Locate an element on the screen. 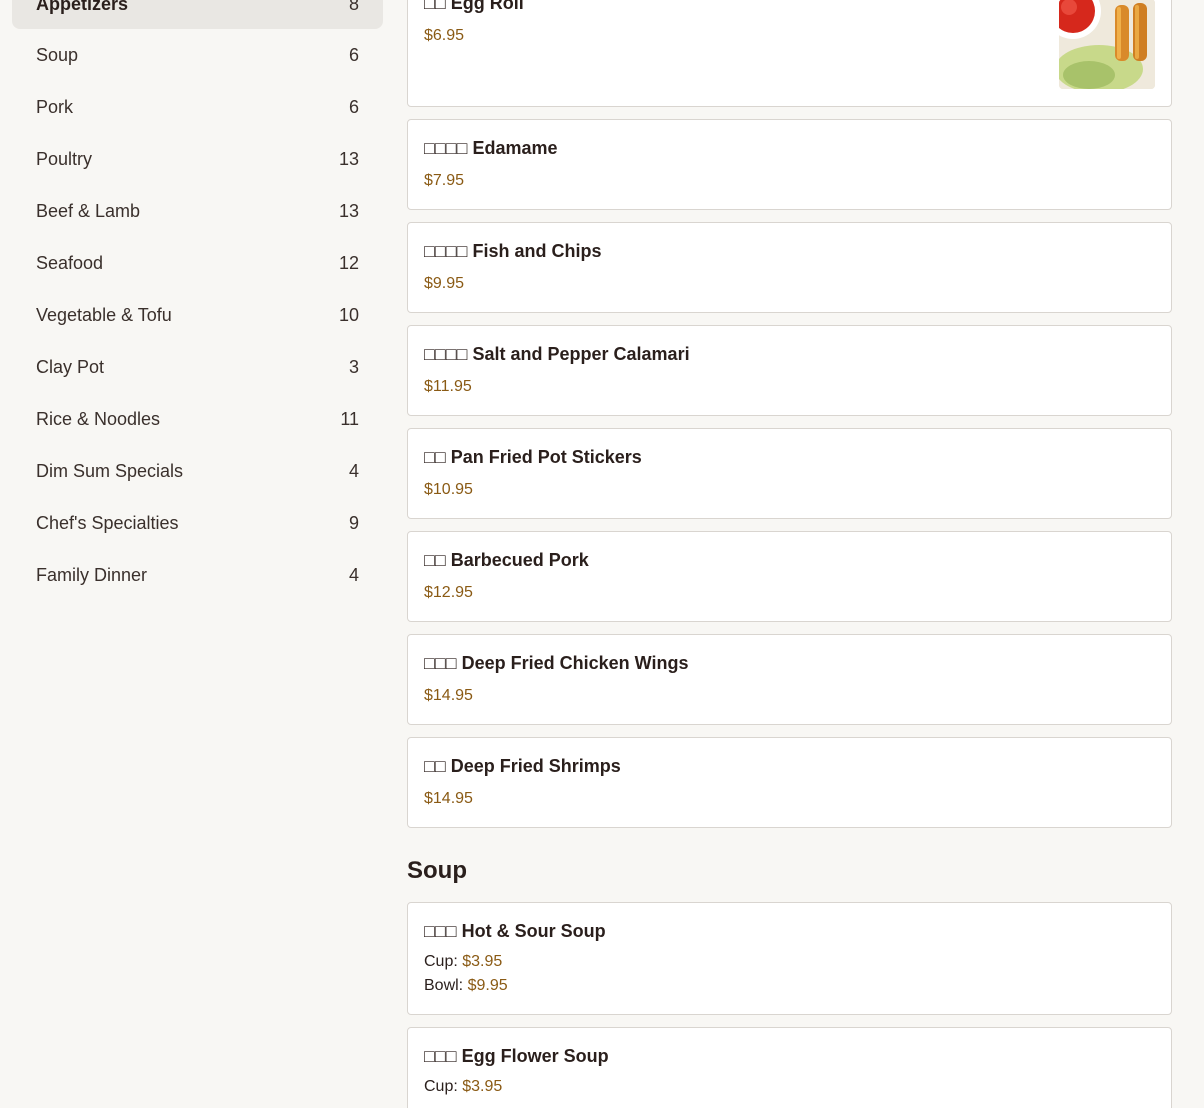 The height and width of the screenshot is (1108, 1204). menu-item-price: $6.95 is located at coordinates (444, 35).